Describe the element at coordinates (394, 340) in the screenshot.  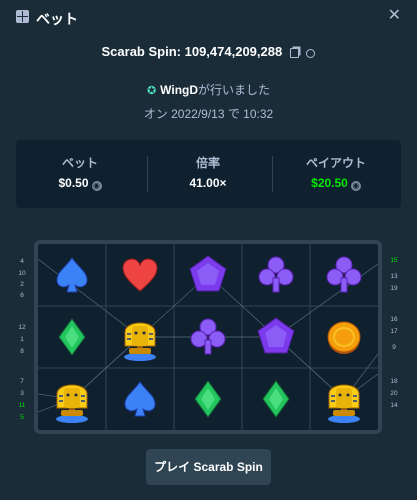
I see `payline-numbers-right: 15 13 19 16 17 9 18 20 14` at that location.